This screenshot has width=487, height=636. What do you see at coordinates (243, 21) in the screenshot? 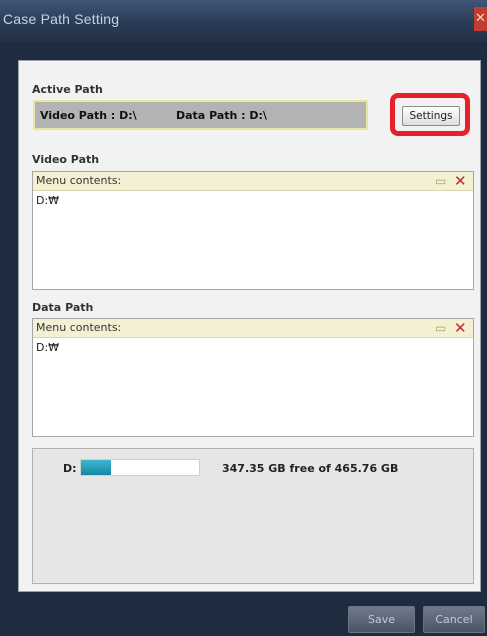
I see `title-bar: Case Path Setting ✕` at bounding box center [243, 21].